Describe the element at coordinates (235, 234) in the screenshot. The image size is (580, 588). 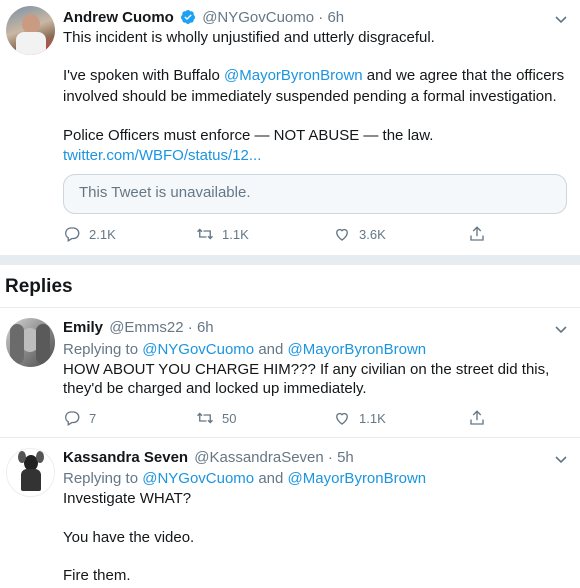
I see `retweet-count: 1.1K` at that location.